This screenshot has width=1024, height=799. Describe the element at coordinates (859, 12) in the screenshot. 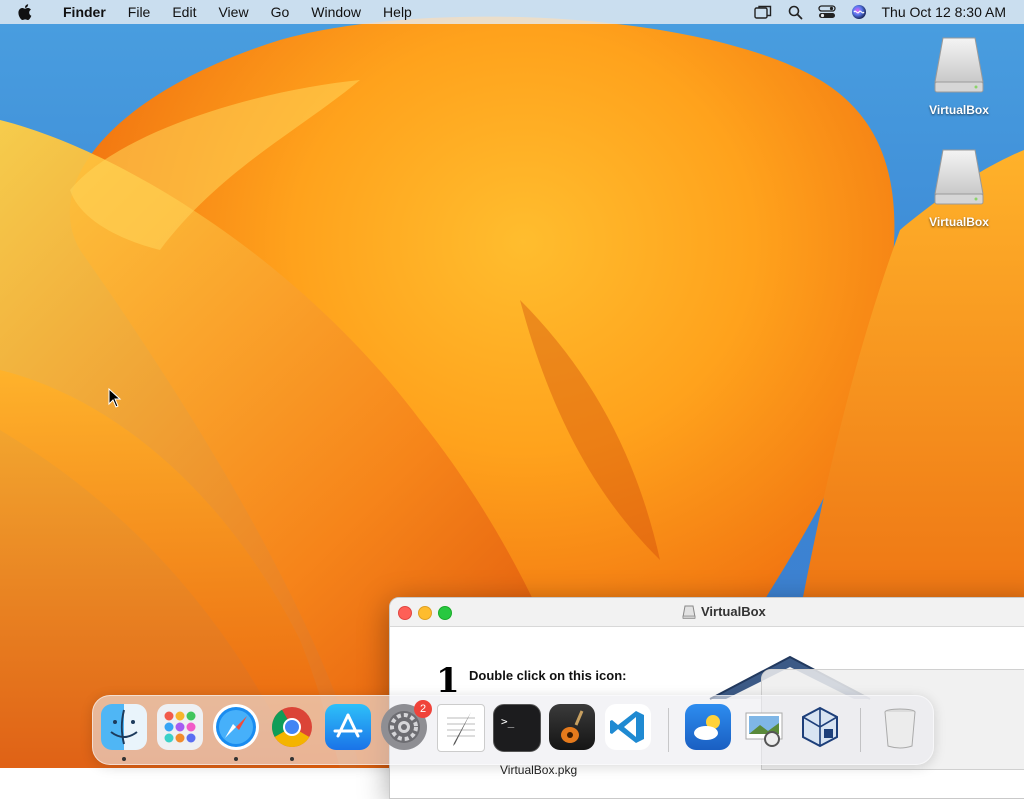

I see `siri-icon` at that location.